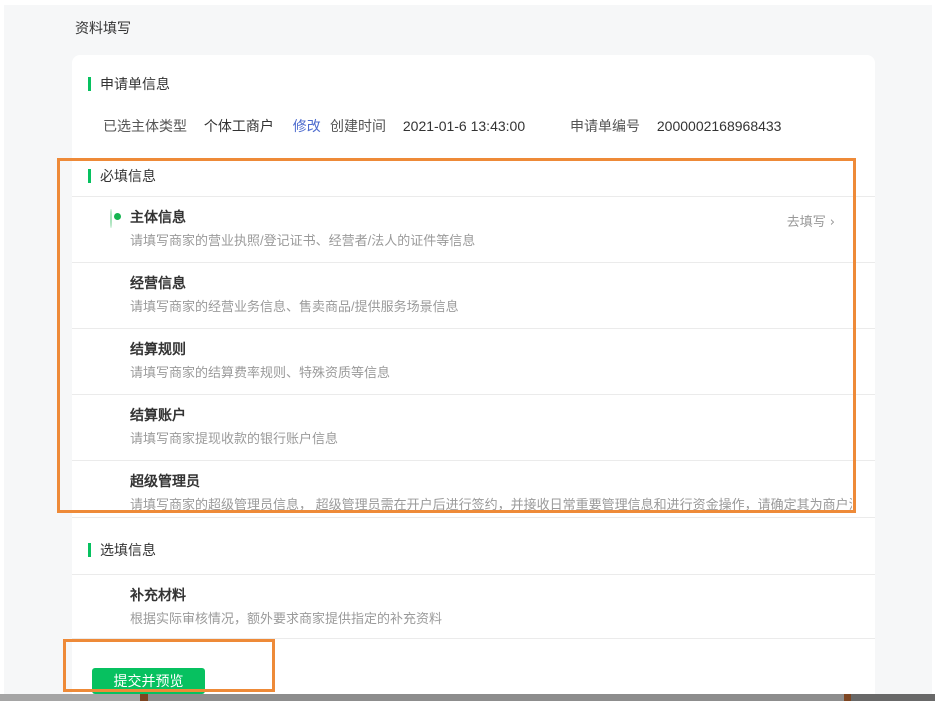 The width and height of the screenshot is (935, 701). I want to click on section-header-label: 必填信息, so click(128, 176).